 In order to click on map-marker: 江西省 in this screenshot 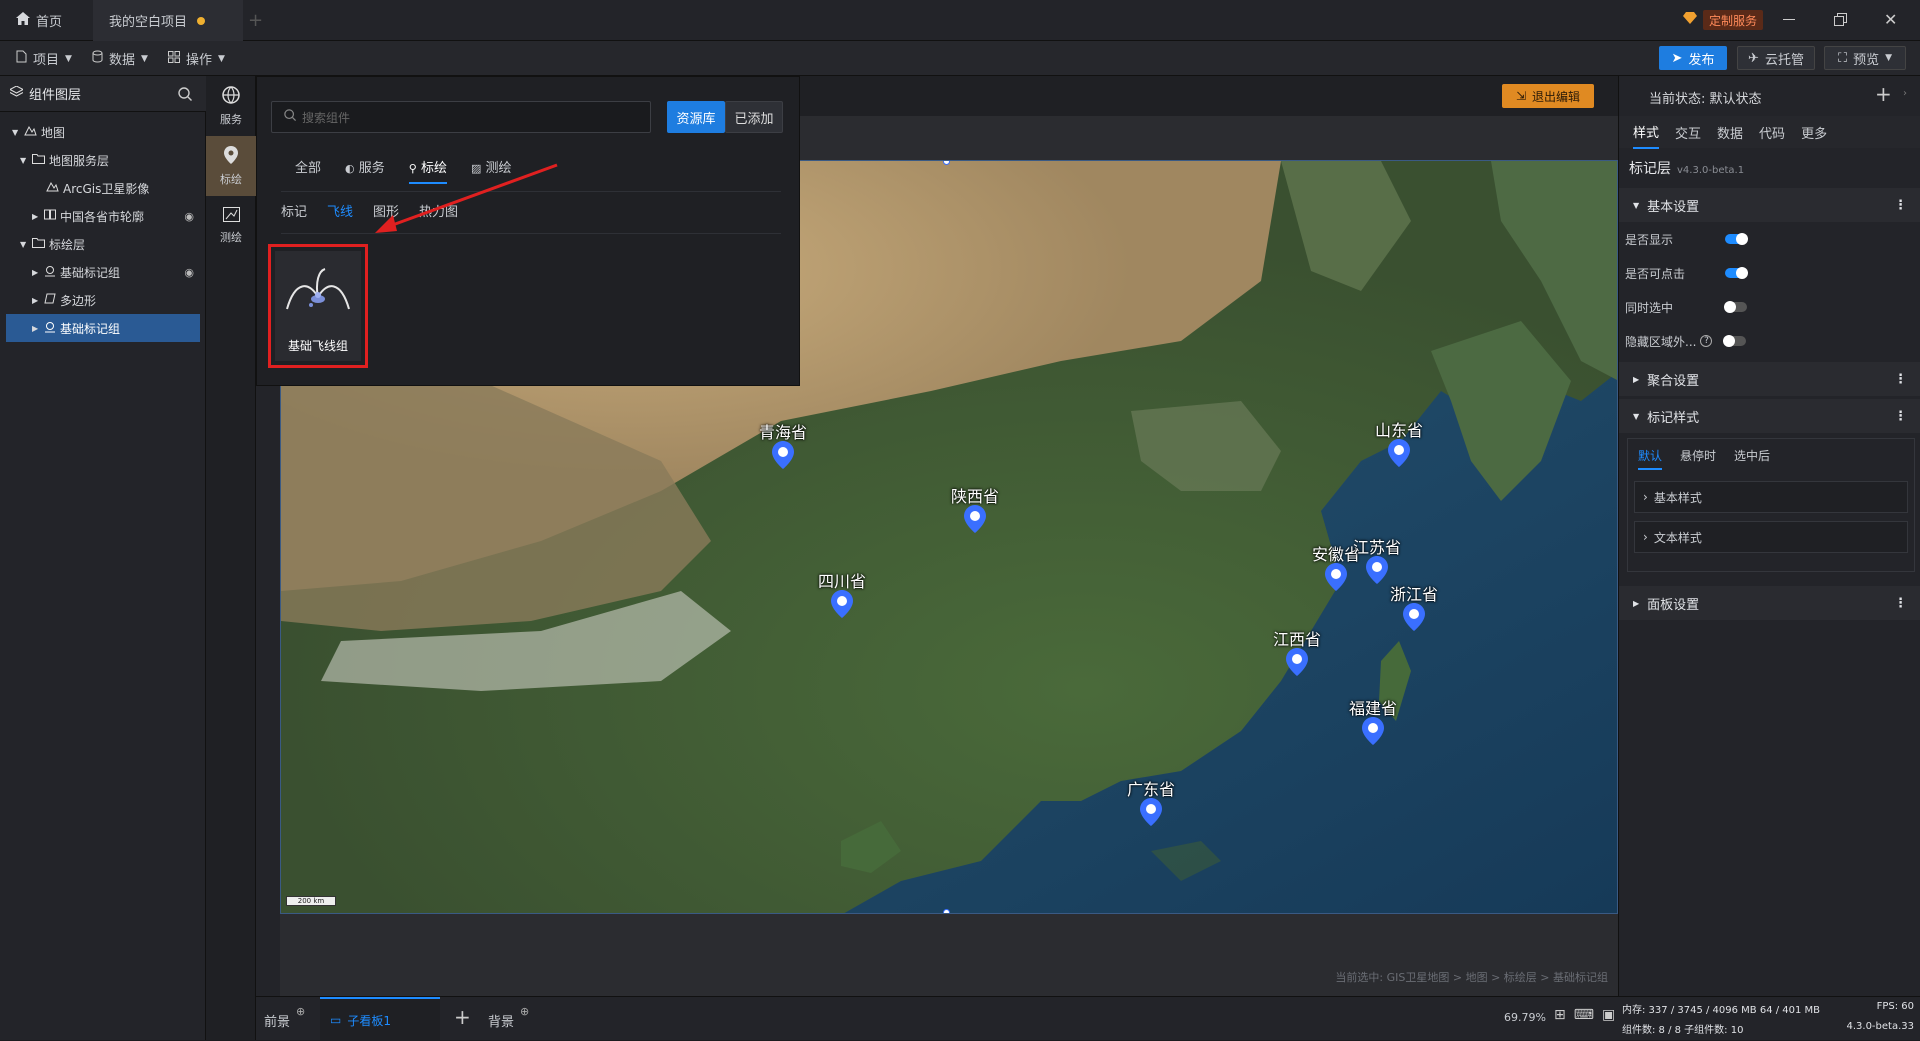, I will do `click(1297, 651)`.